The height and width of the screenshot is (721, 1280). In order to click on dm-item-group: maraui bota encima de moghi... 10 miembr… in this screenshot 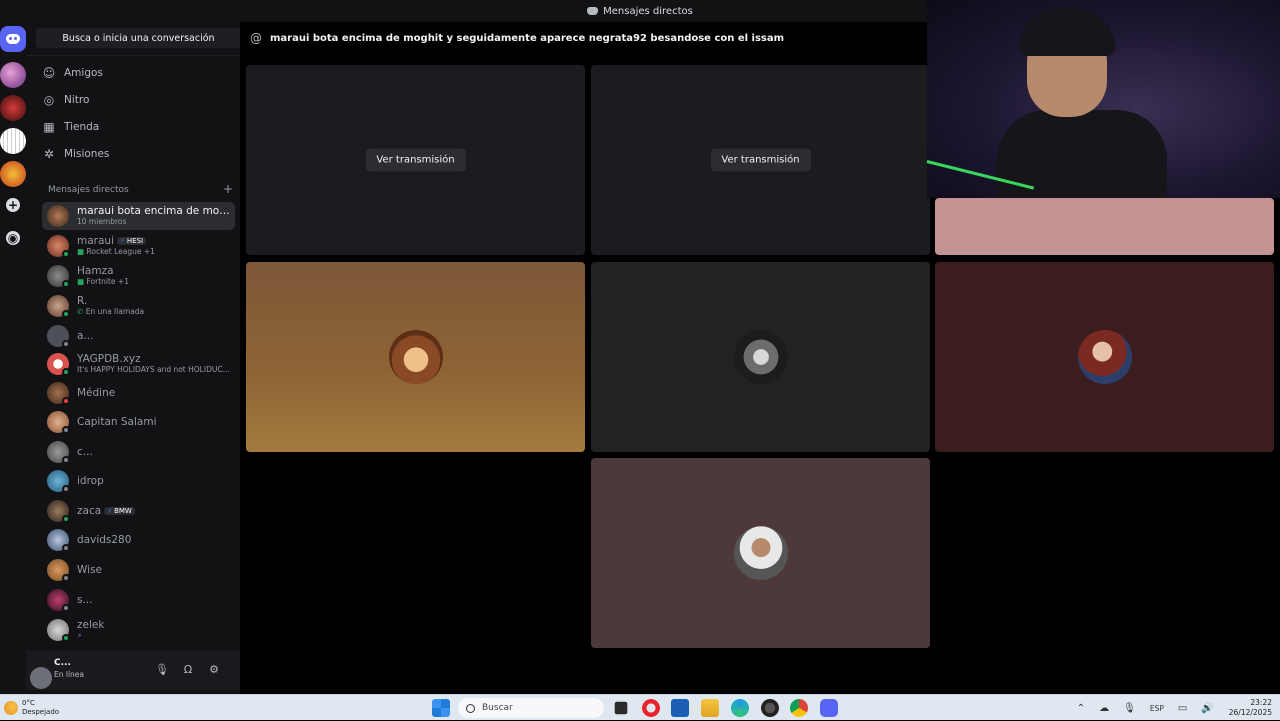, I will do `click(138, 216)`.